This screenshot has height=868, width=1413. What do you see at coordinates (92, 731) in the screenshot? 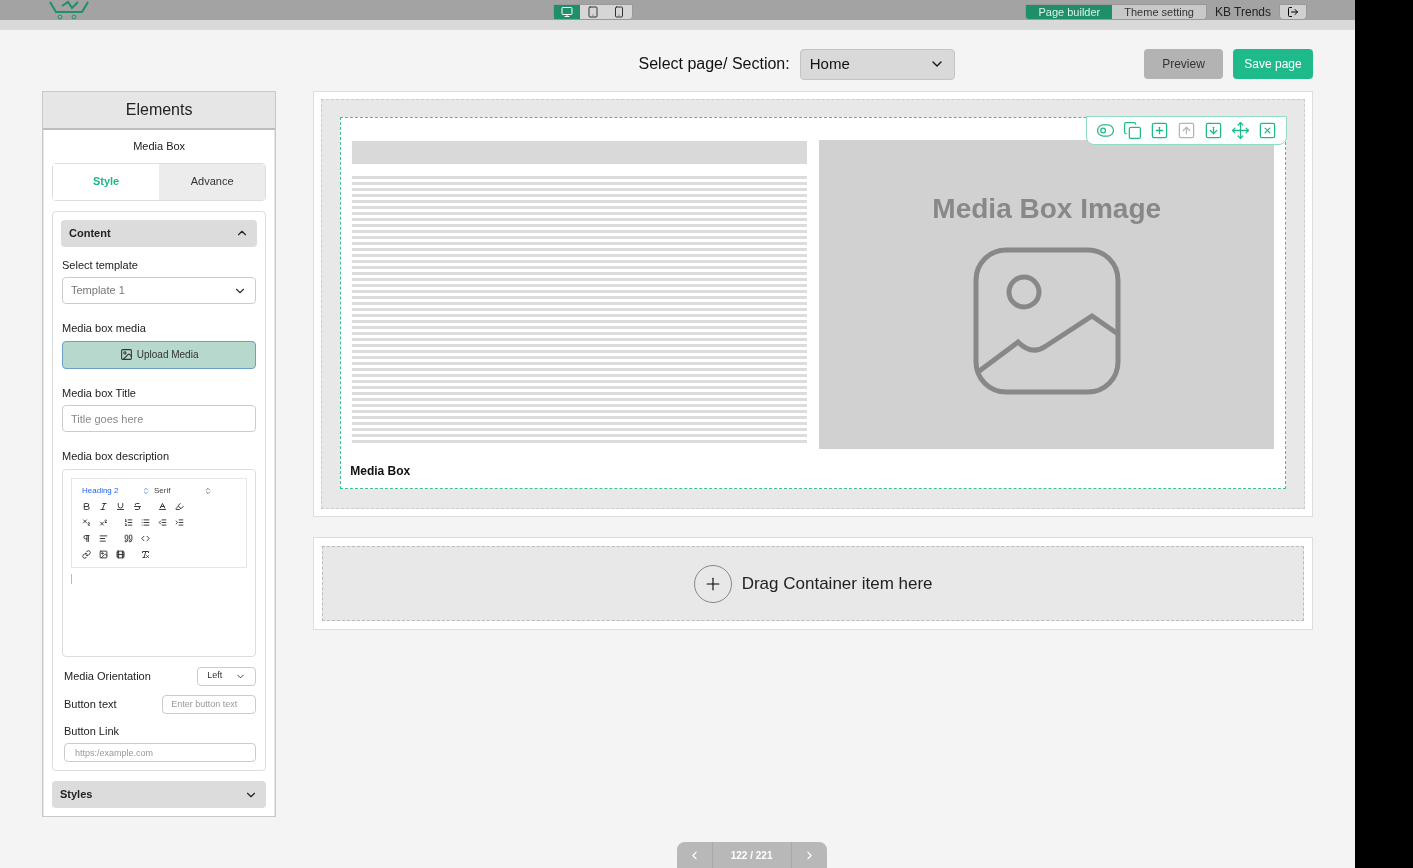
I see `field-label: Button Link` at bounding box center [92, 731].